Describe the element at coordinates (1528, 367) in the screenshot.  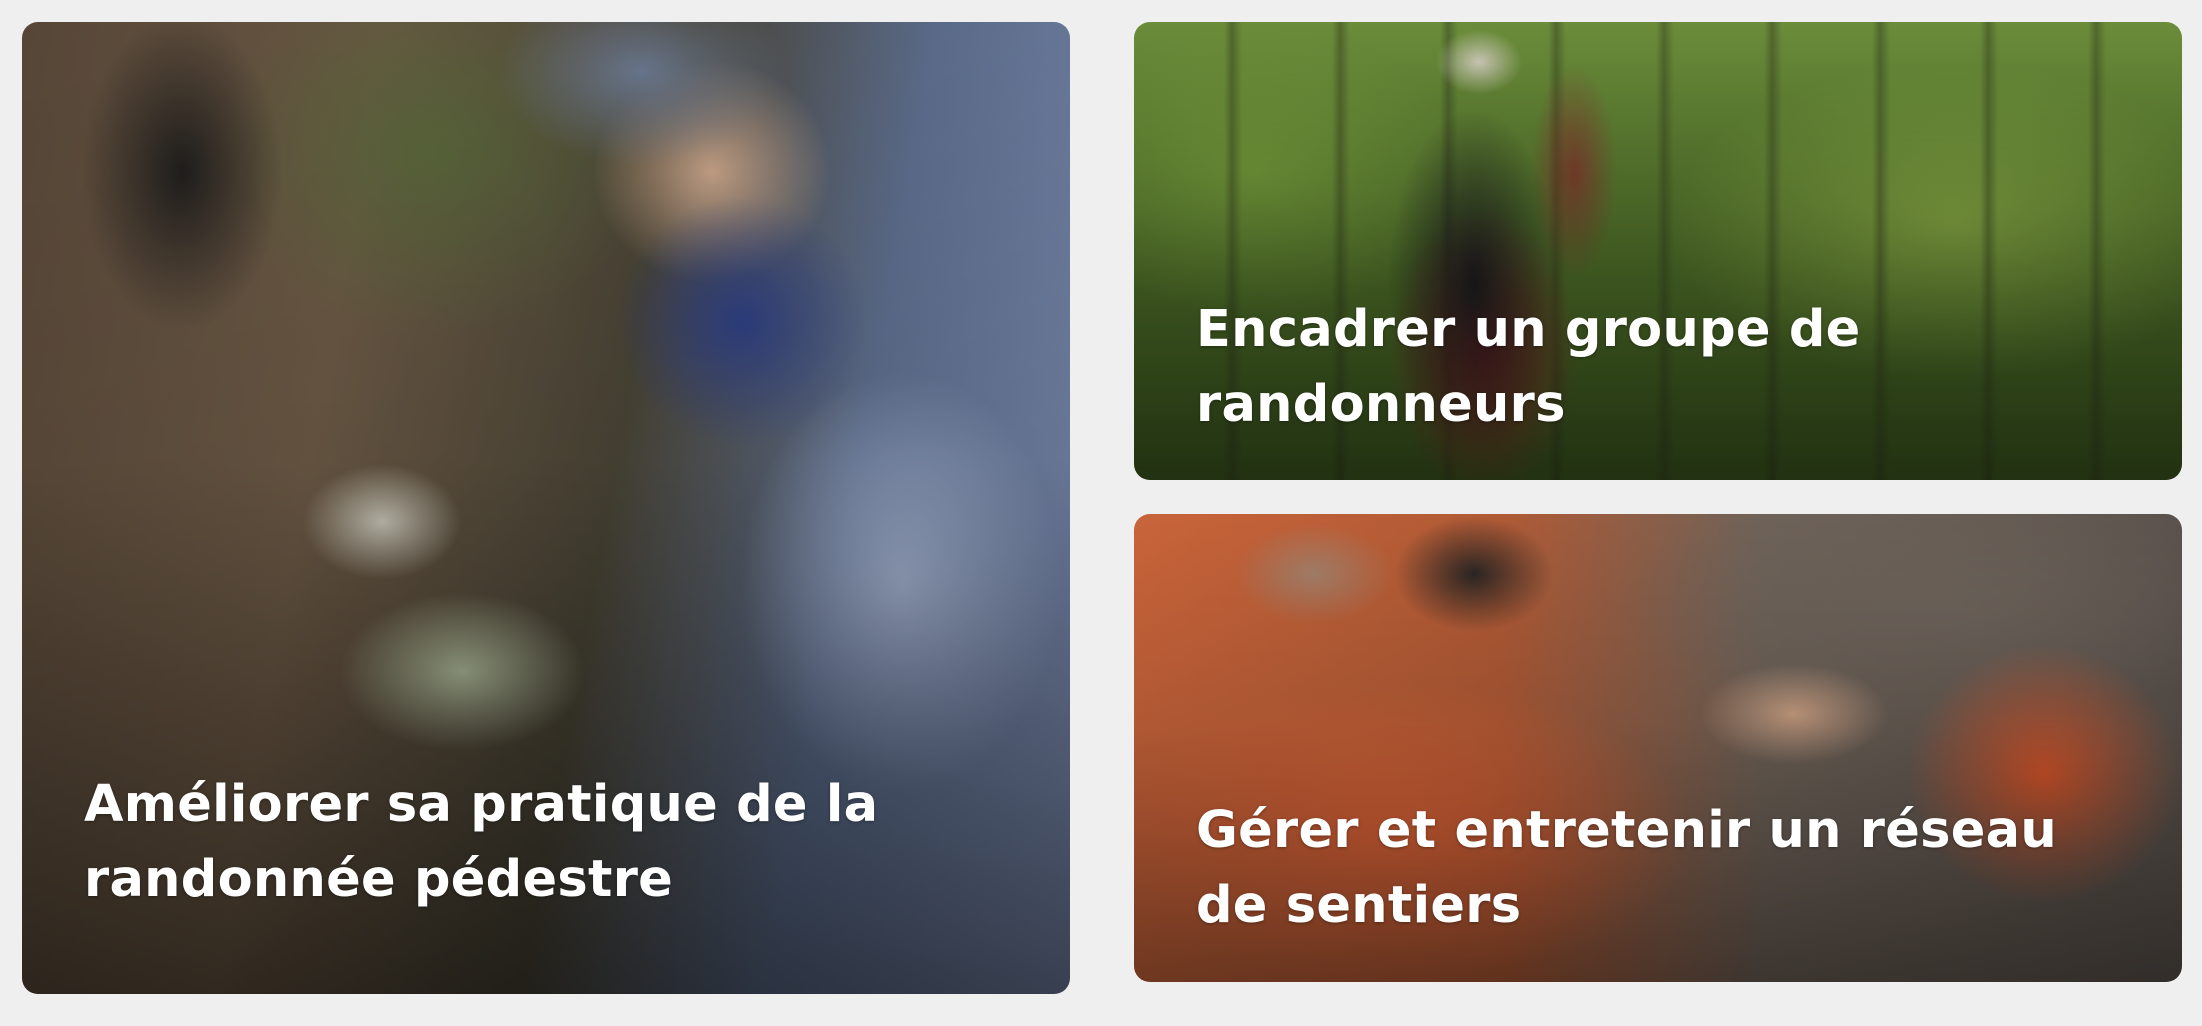
I see `card-title: Encadrer un groupe de randonneurs` at that location.